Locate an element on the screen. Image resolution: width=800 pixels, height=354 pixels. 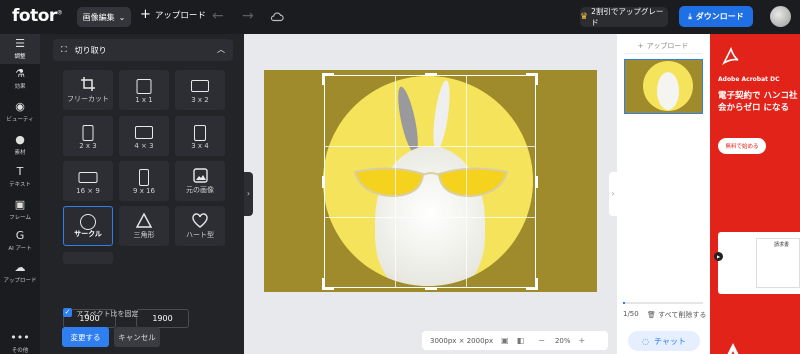
preset-2x3: 2 x 3 is located at coordinates (88, 136).